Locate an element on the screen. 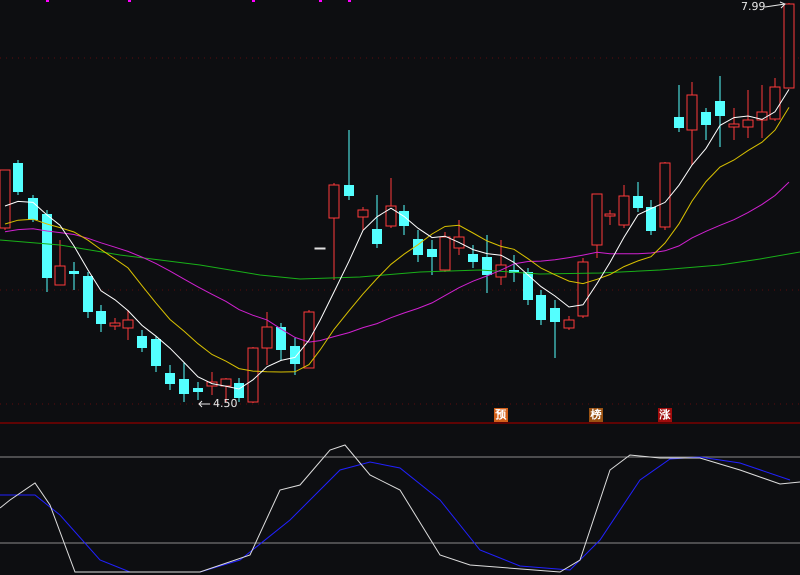  high-price-label: 7.99 is located at coordinates (753, 7).